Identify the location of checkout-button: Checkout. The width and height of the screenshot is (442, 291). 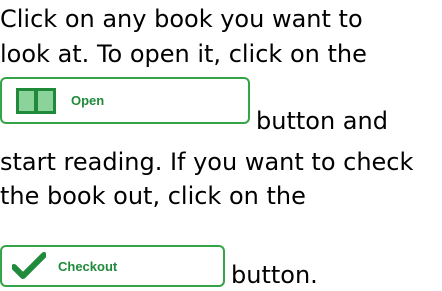
(112, 266).